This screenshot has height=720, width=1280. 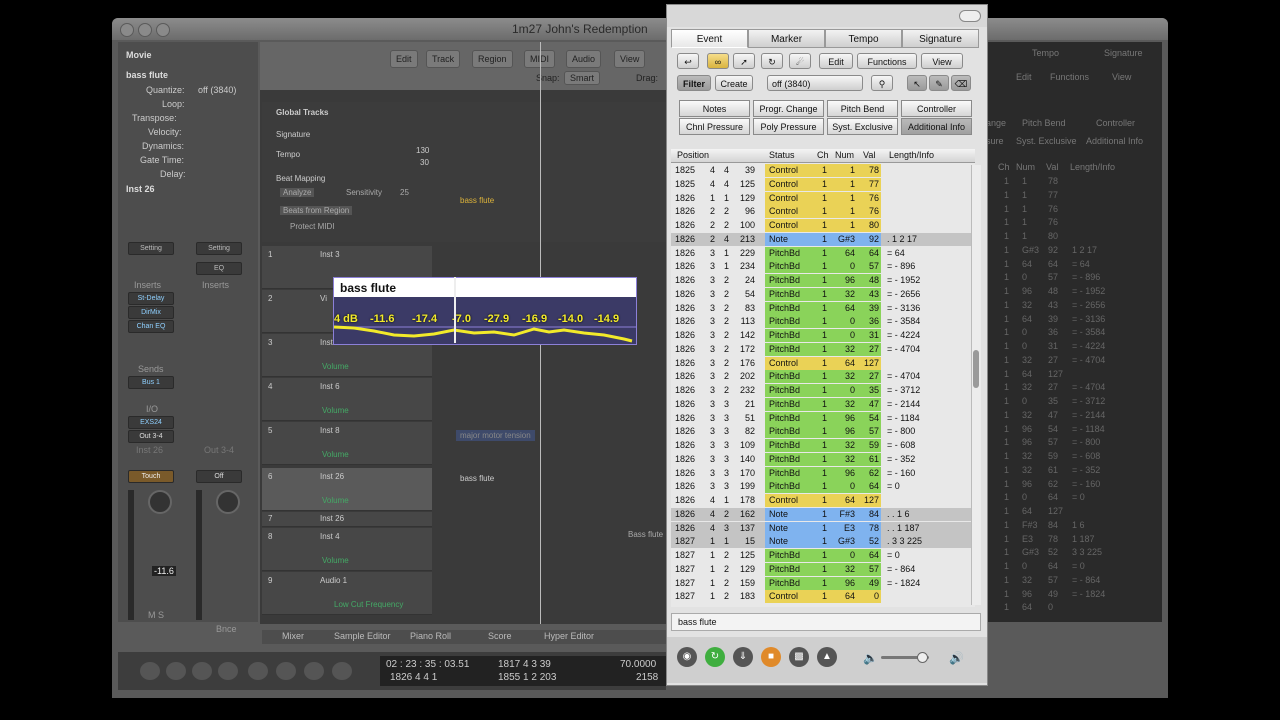 I want to click on table-row: 1826 3 2 232 PitchBd 1 0 35 = - 3712, so click(x=821, y=390).